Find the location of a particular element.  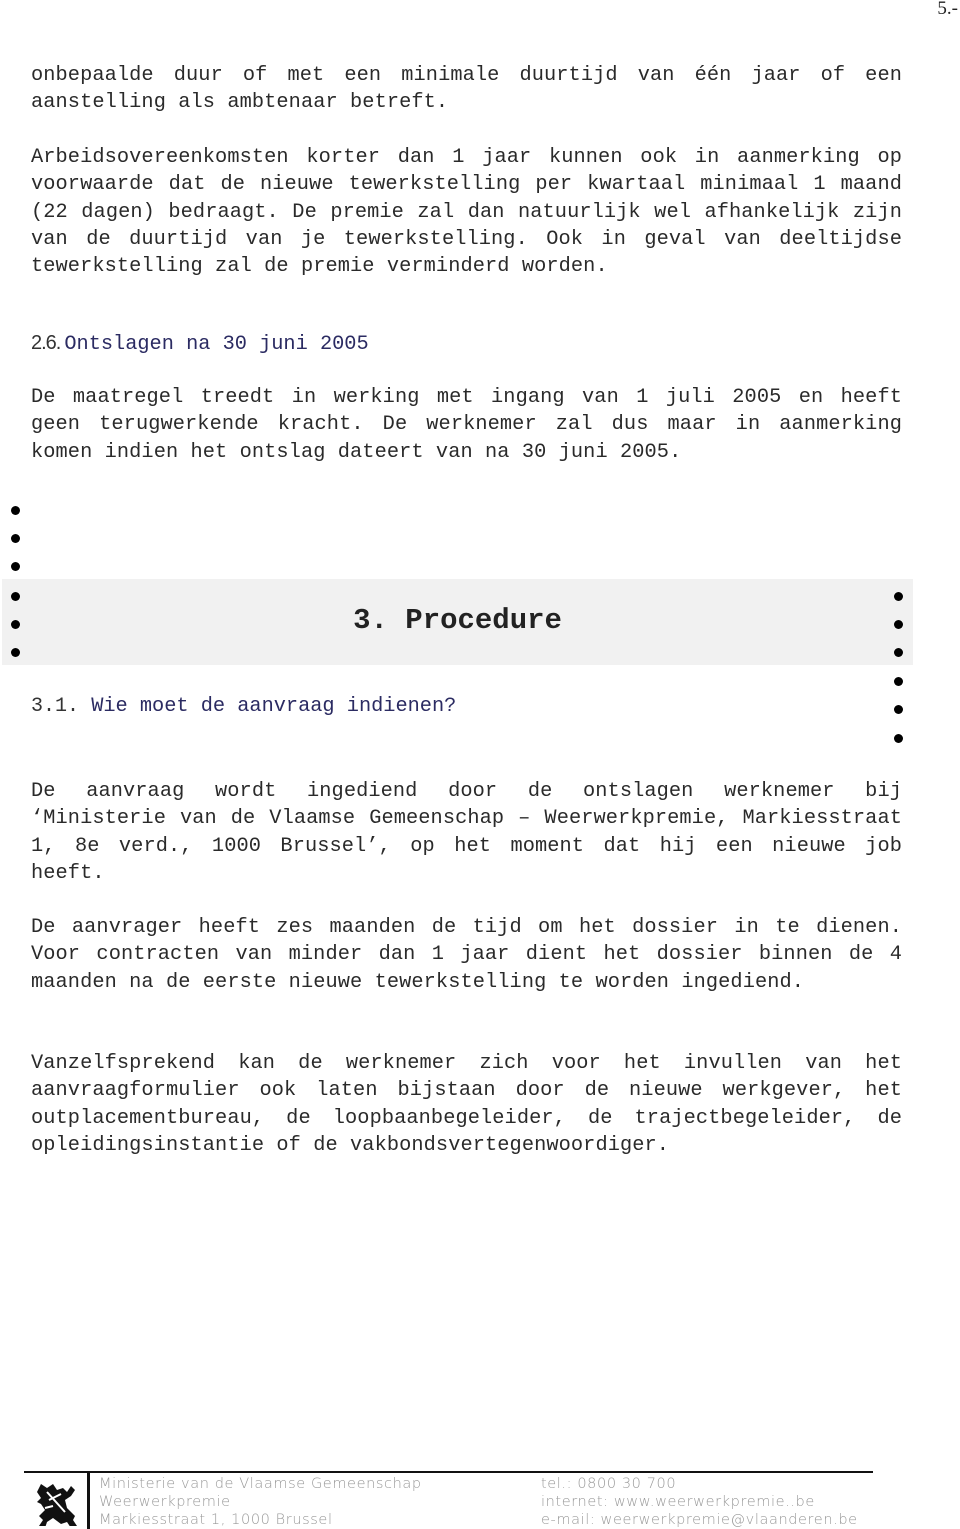

chapter-title: 3. Procedure is located at coordinates (457, 620).